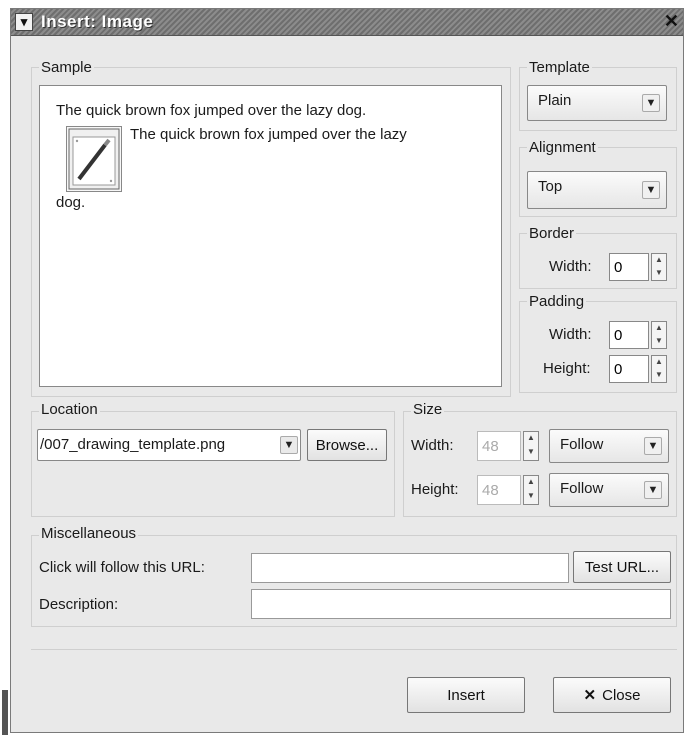  I want to click on alignment-label: Alignment, so click(562, 147).